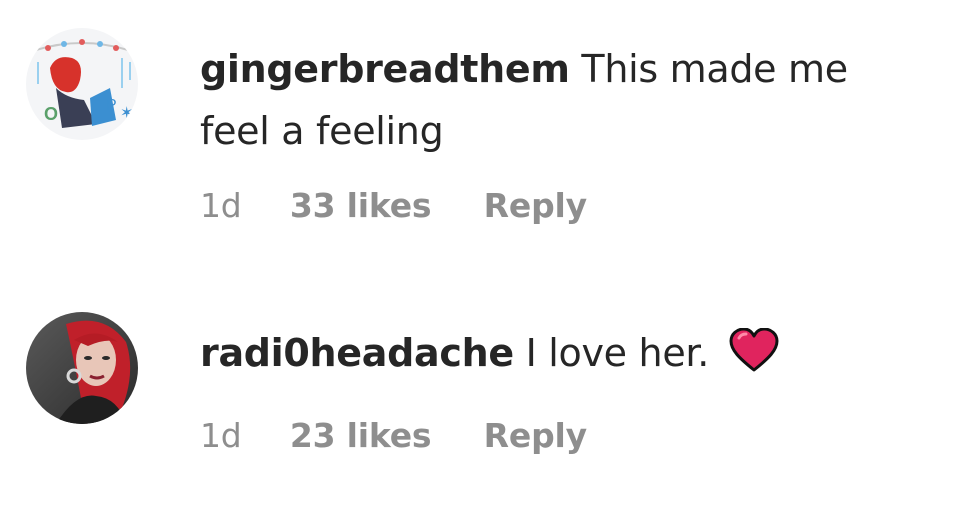  I want to click on comment-likes: 23 likes, so click(361, 435).